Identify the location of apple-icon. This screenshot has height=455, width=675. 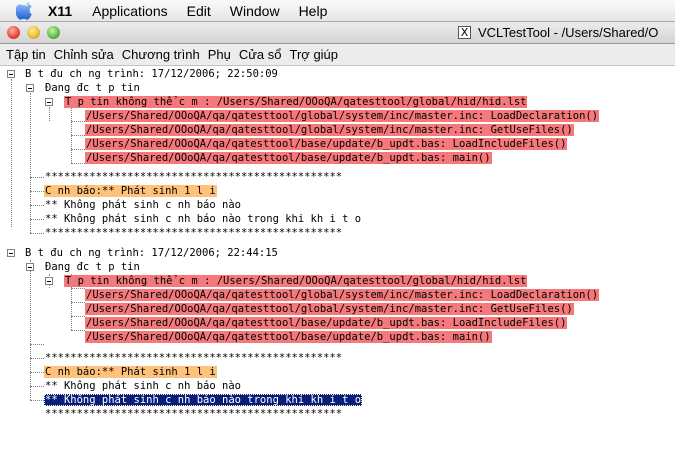
(26, 11).